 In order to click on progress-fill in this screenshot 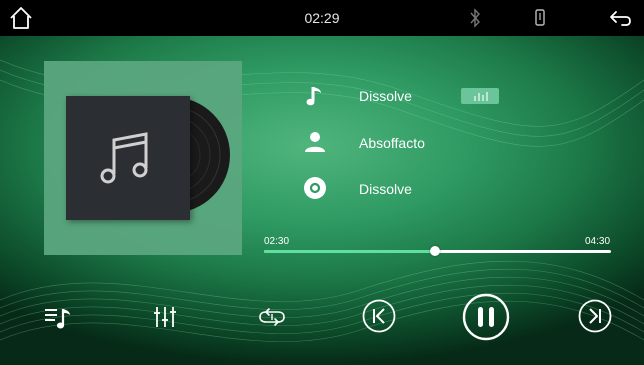, I will do `click(350, 251)`.